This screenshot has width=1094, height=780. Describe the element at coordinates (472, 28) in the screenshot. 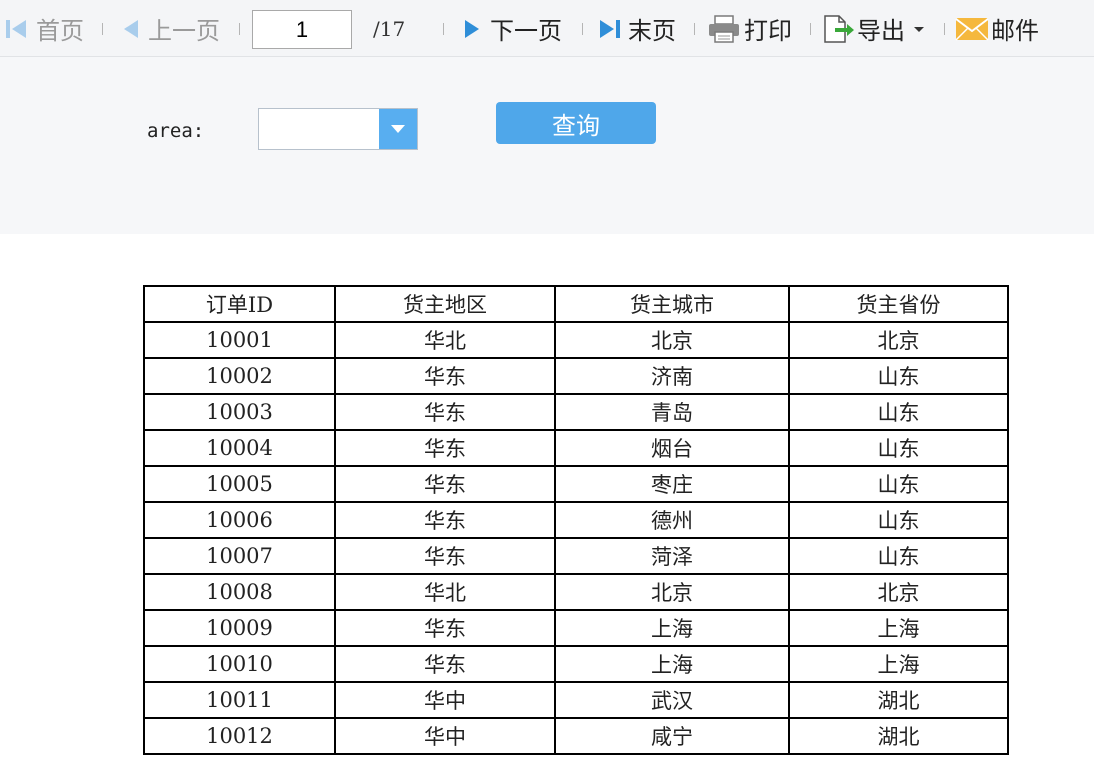

I see `next-page-icon` at that location.